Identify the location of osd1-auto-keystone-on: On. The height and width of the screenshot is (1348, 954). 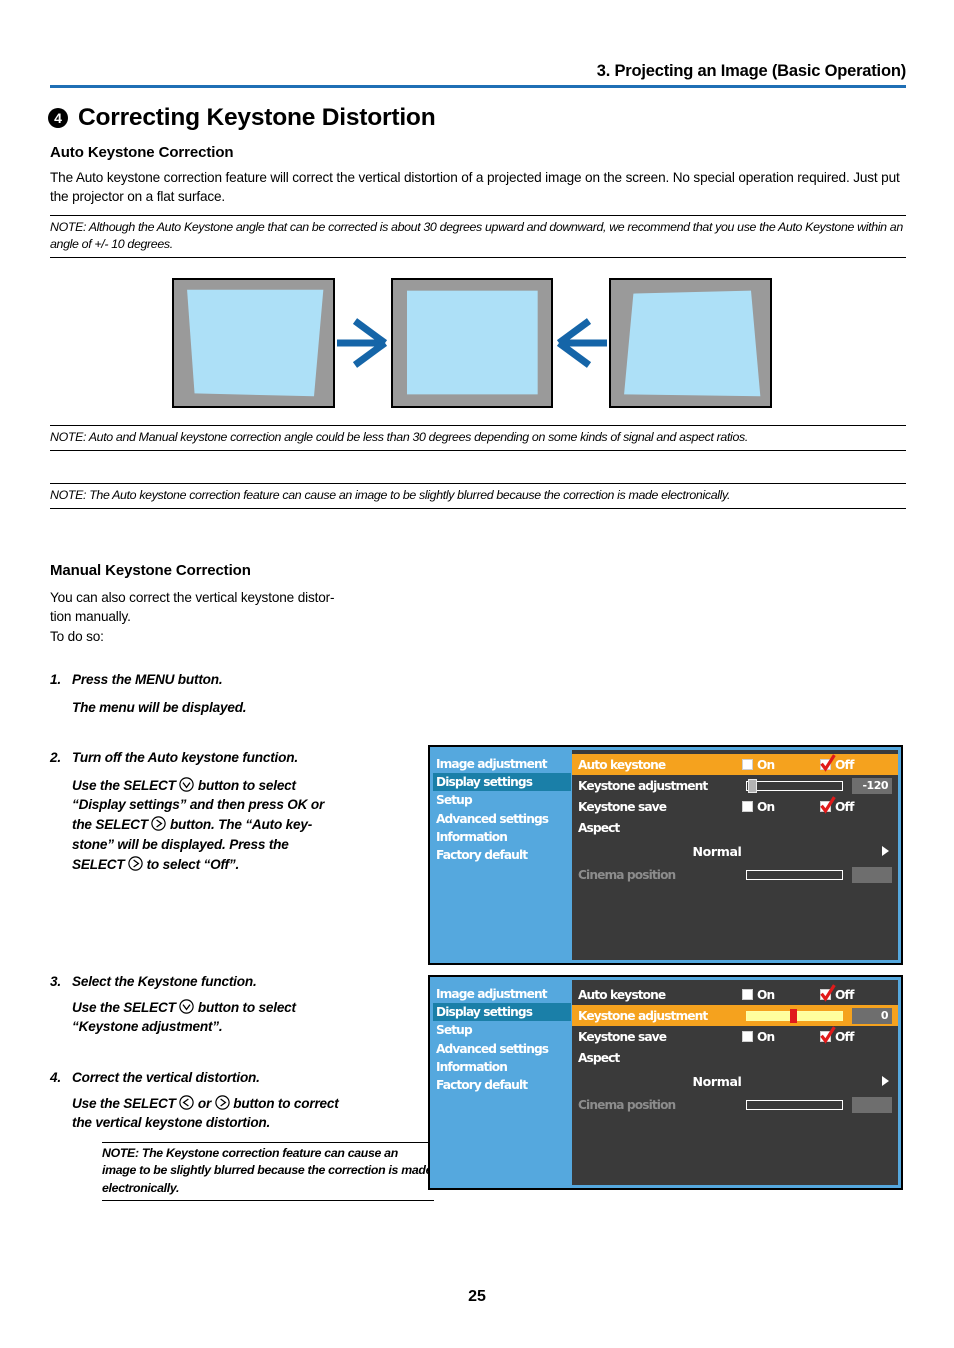
(781, 765).